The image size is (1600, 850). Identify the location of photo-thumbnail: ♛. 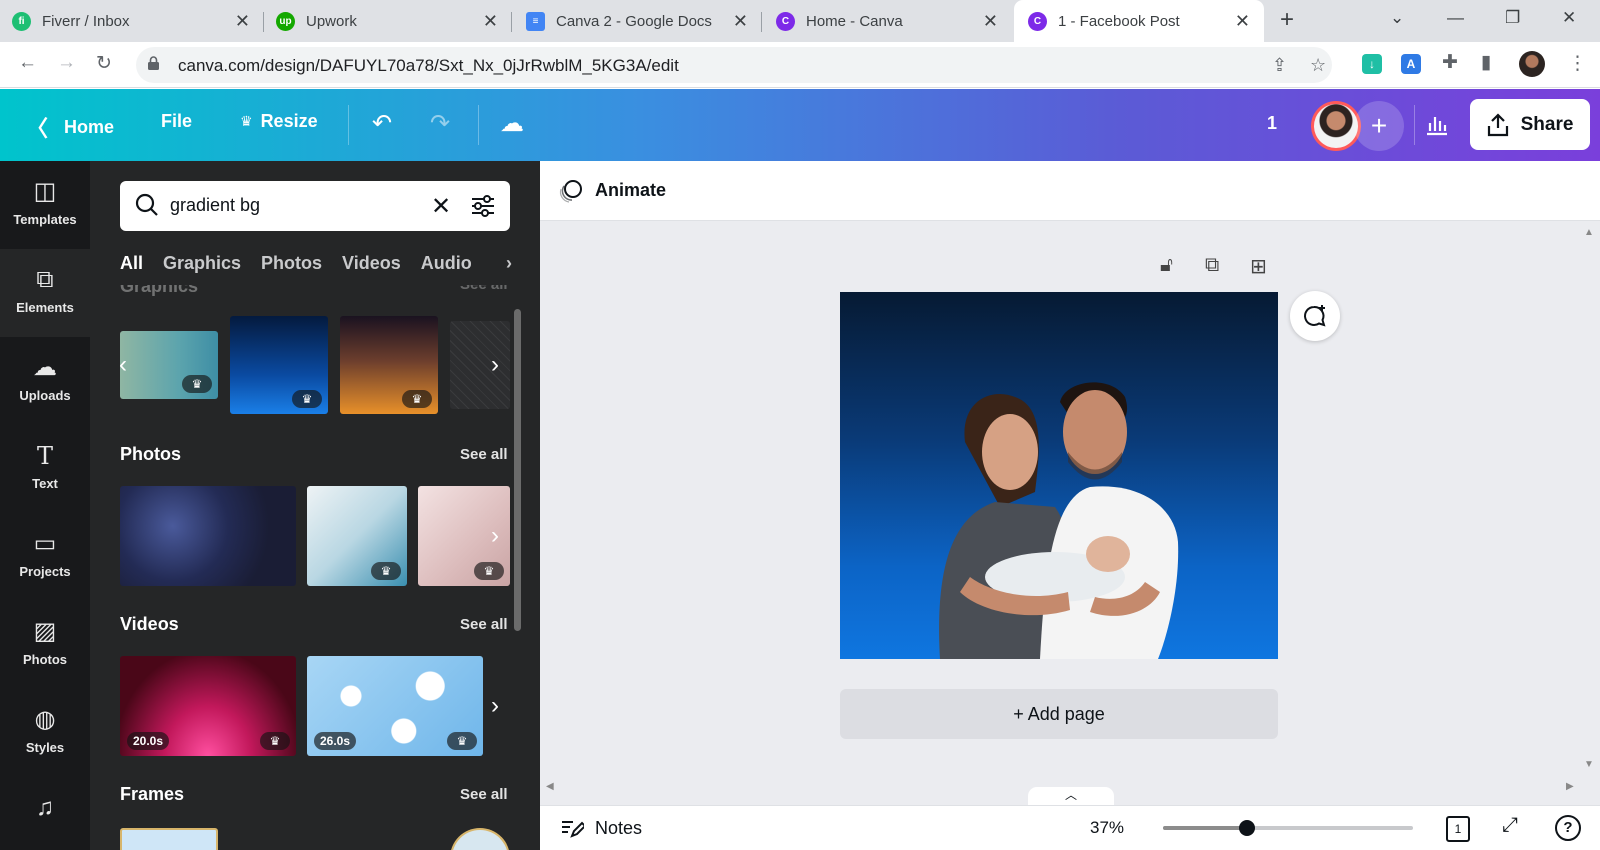
(357, 536).